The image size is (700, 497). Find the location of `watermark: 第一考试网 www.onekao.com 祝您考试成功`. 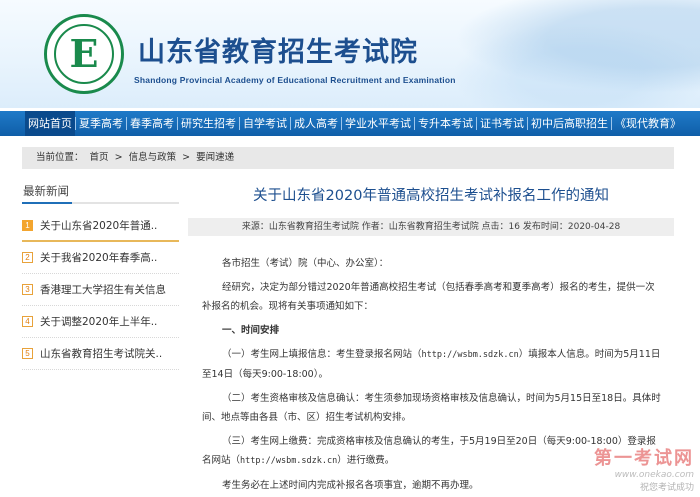

watermark: 第一考试网 www.onekao.com 祝您考试成功 is located at coordinates (634, 468).